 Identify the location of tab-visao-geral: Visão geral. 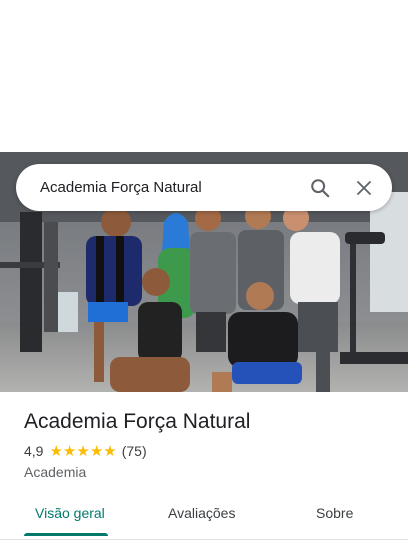
(70, 513).